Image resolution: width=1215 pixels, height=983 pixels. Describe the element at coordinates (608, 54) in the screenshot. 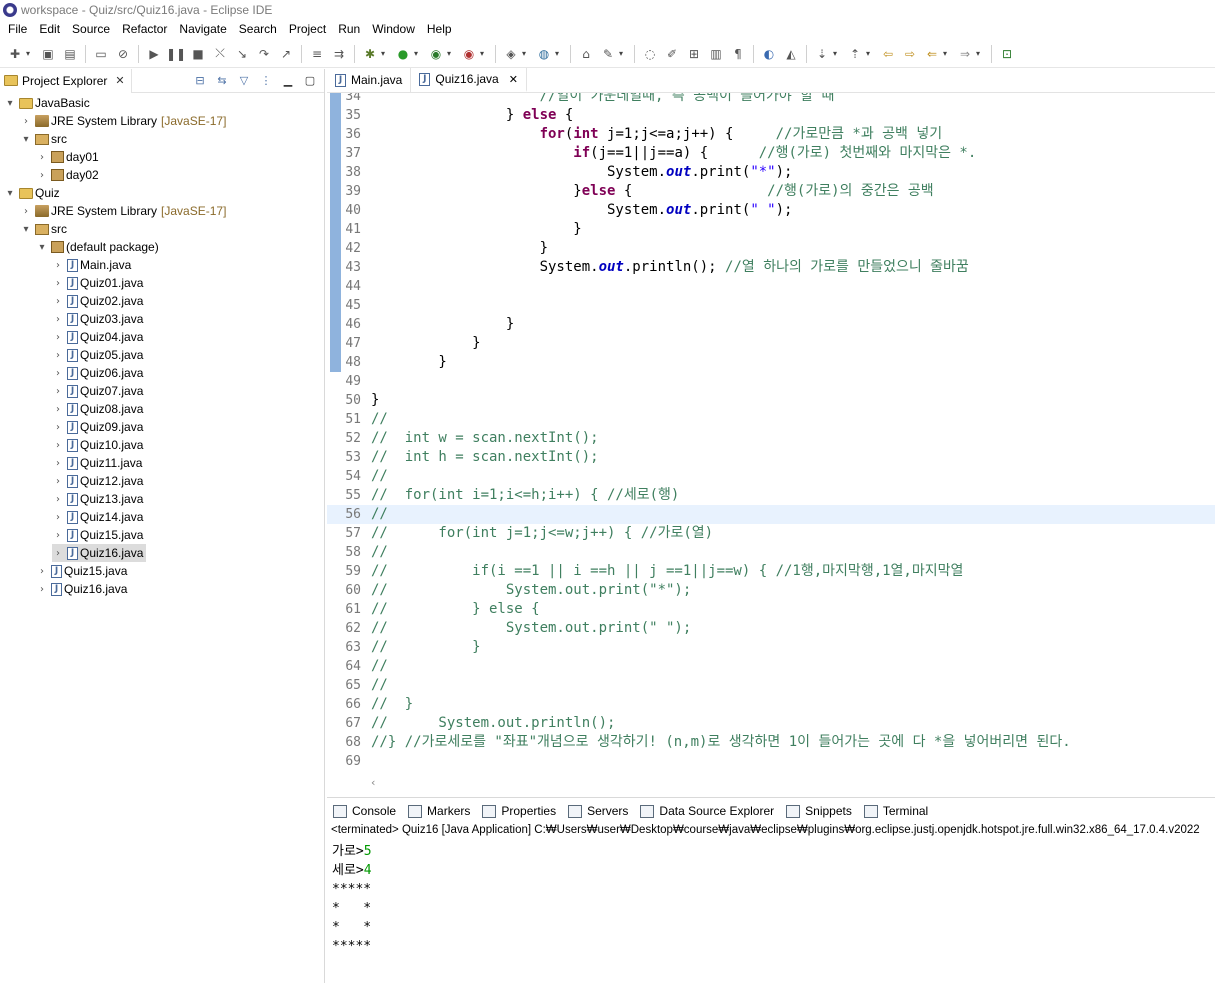

I see `search-icon: ✎` at that location.